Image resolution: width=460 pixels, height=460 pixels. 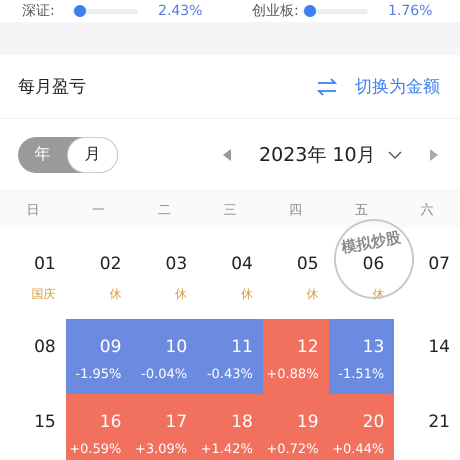 What do you see at coordinates (95, 449) in the screenshot?
I see `daily-change: +0.59%` at bounding box center [95, 449].